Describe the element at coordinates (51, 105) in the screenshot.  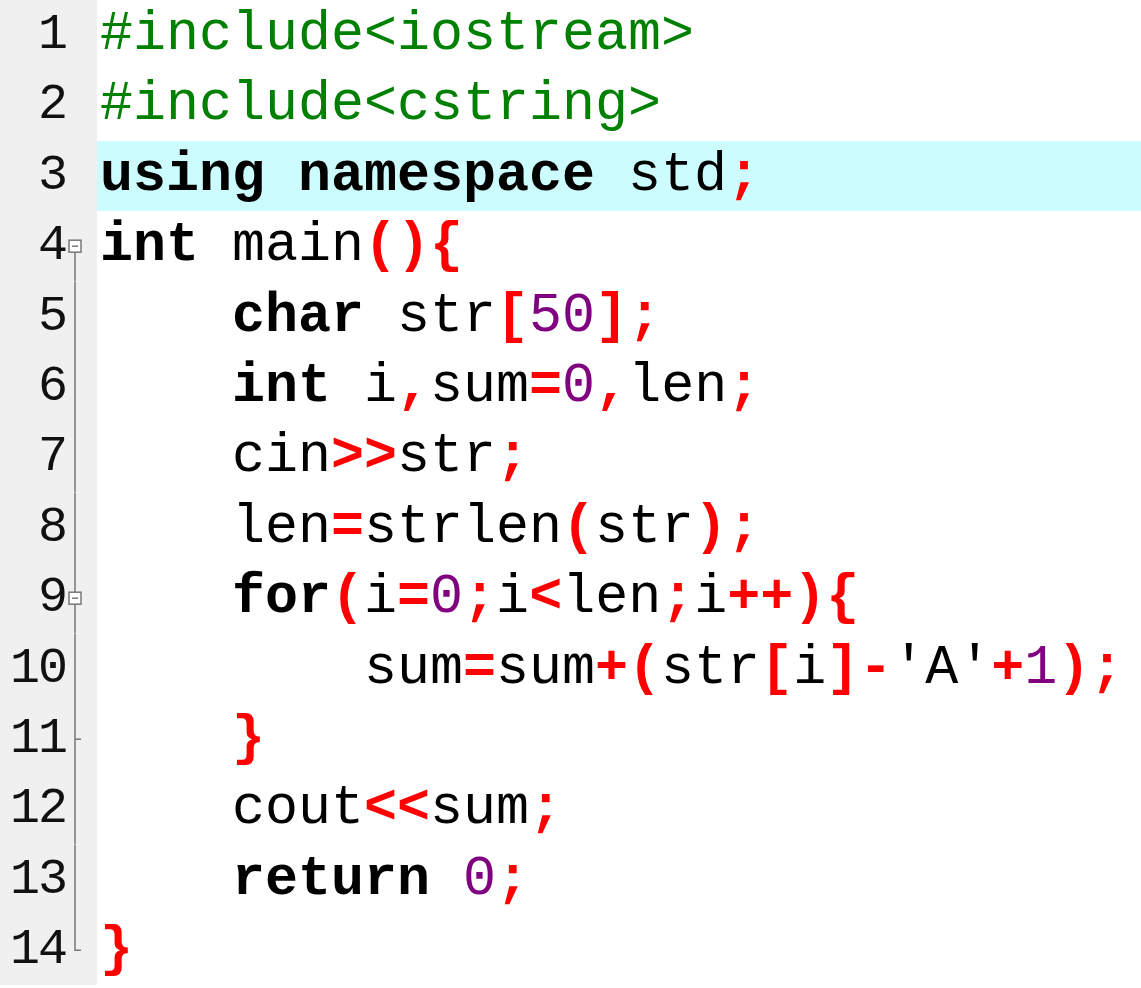
I see `line-number: 2` at that location.